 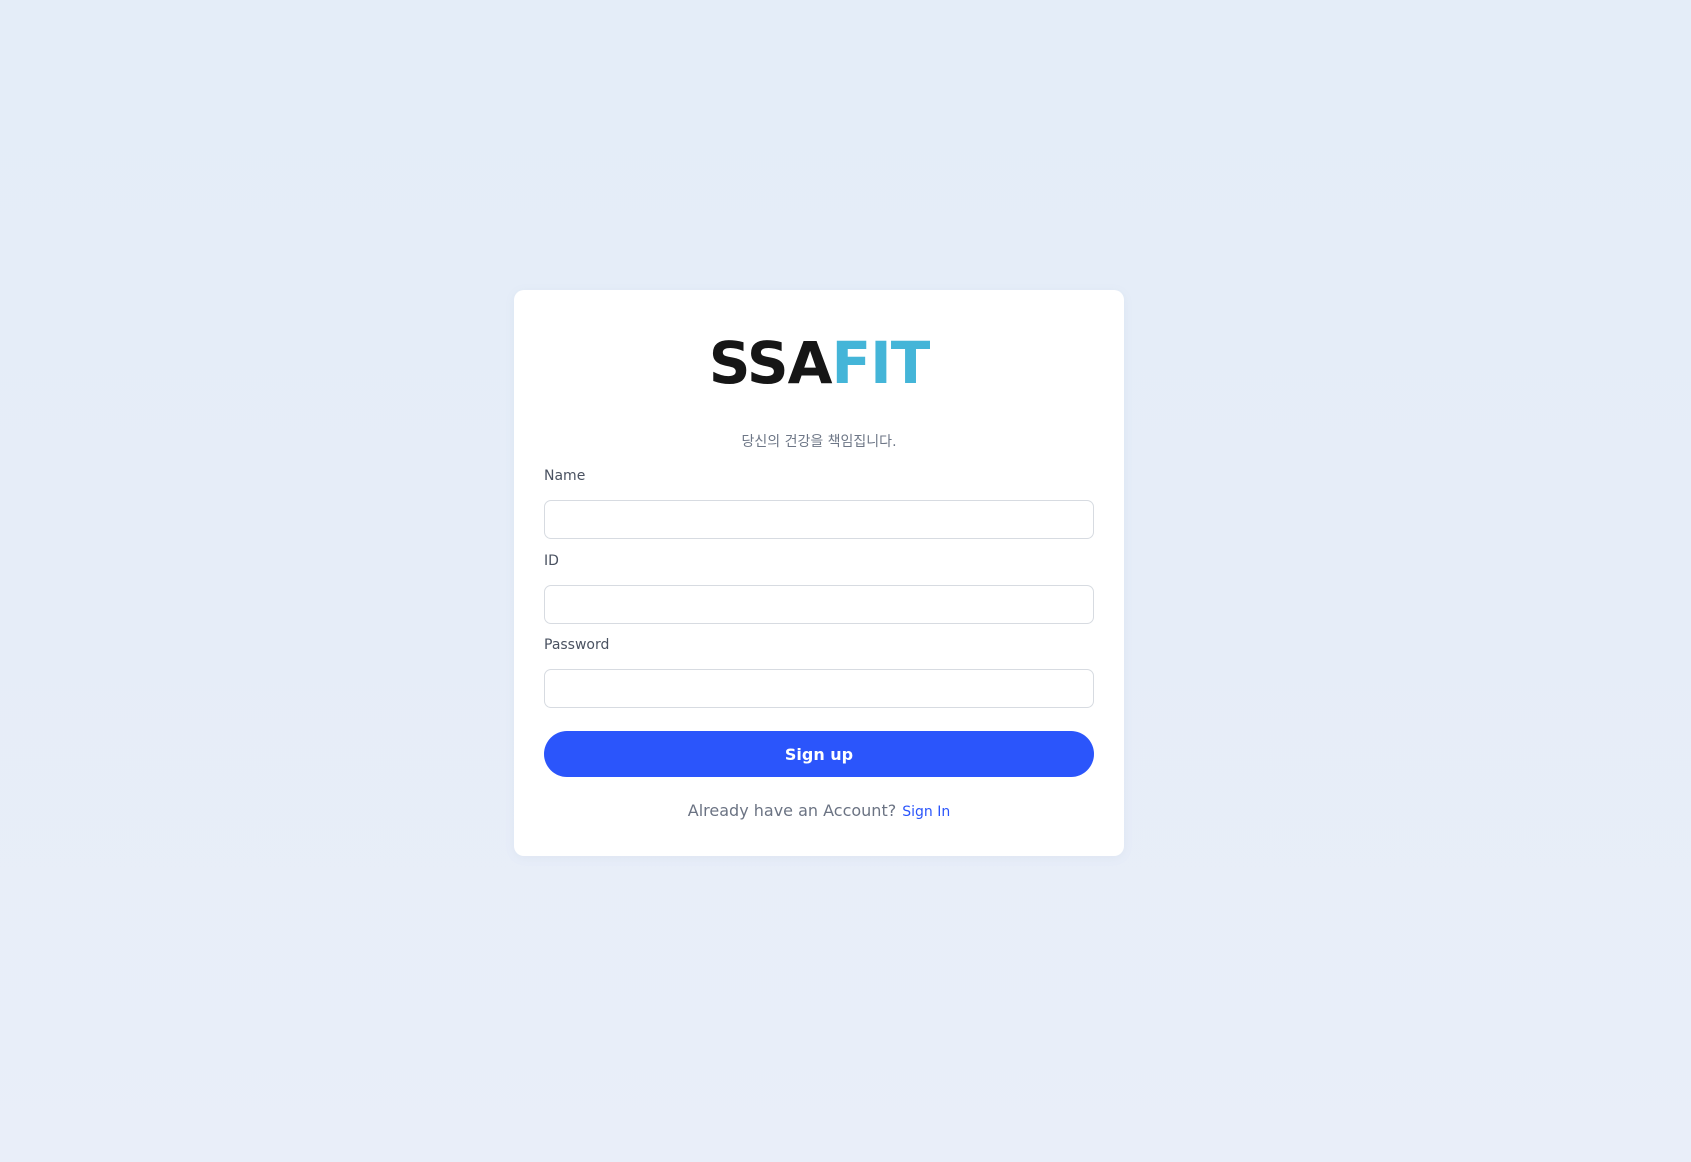 I want to click on logo-text-dark: SSA, so click(x=770, y=363).